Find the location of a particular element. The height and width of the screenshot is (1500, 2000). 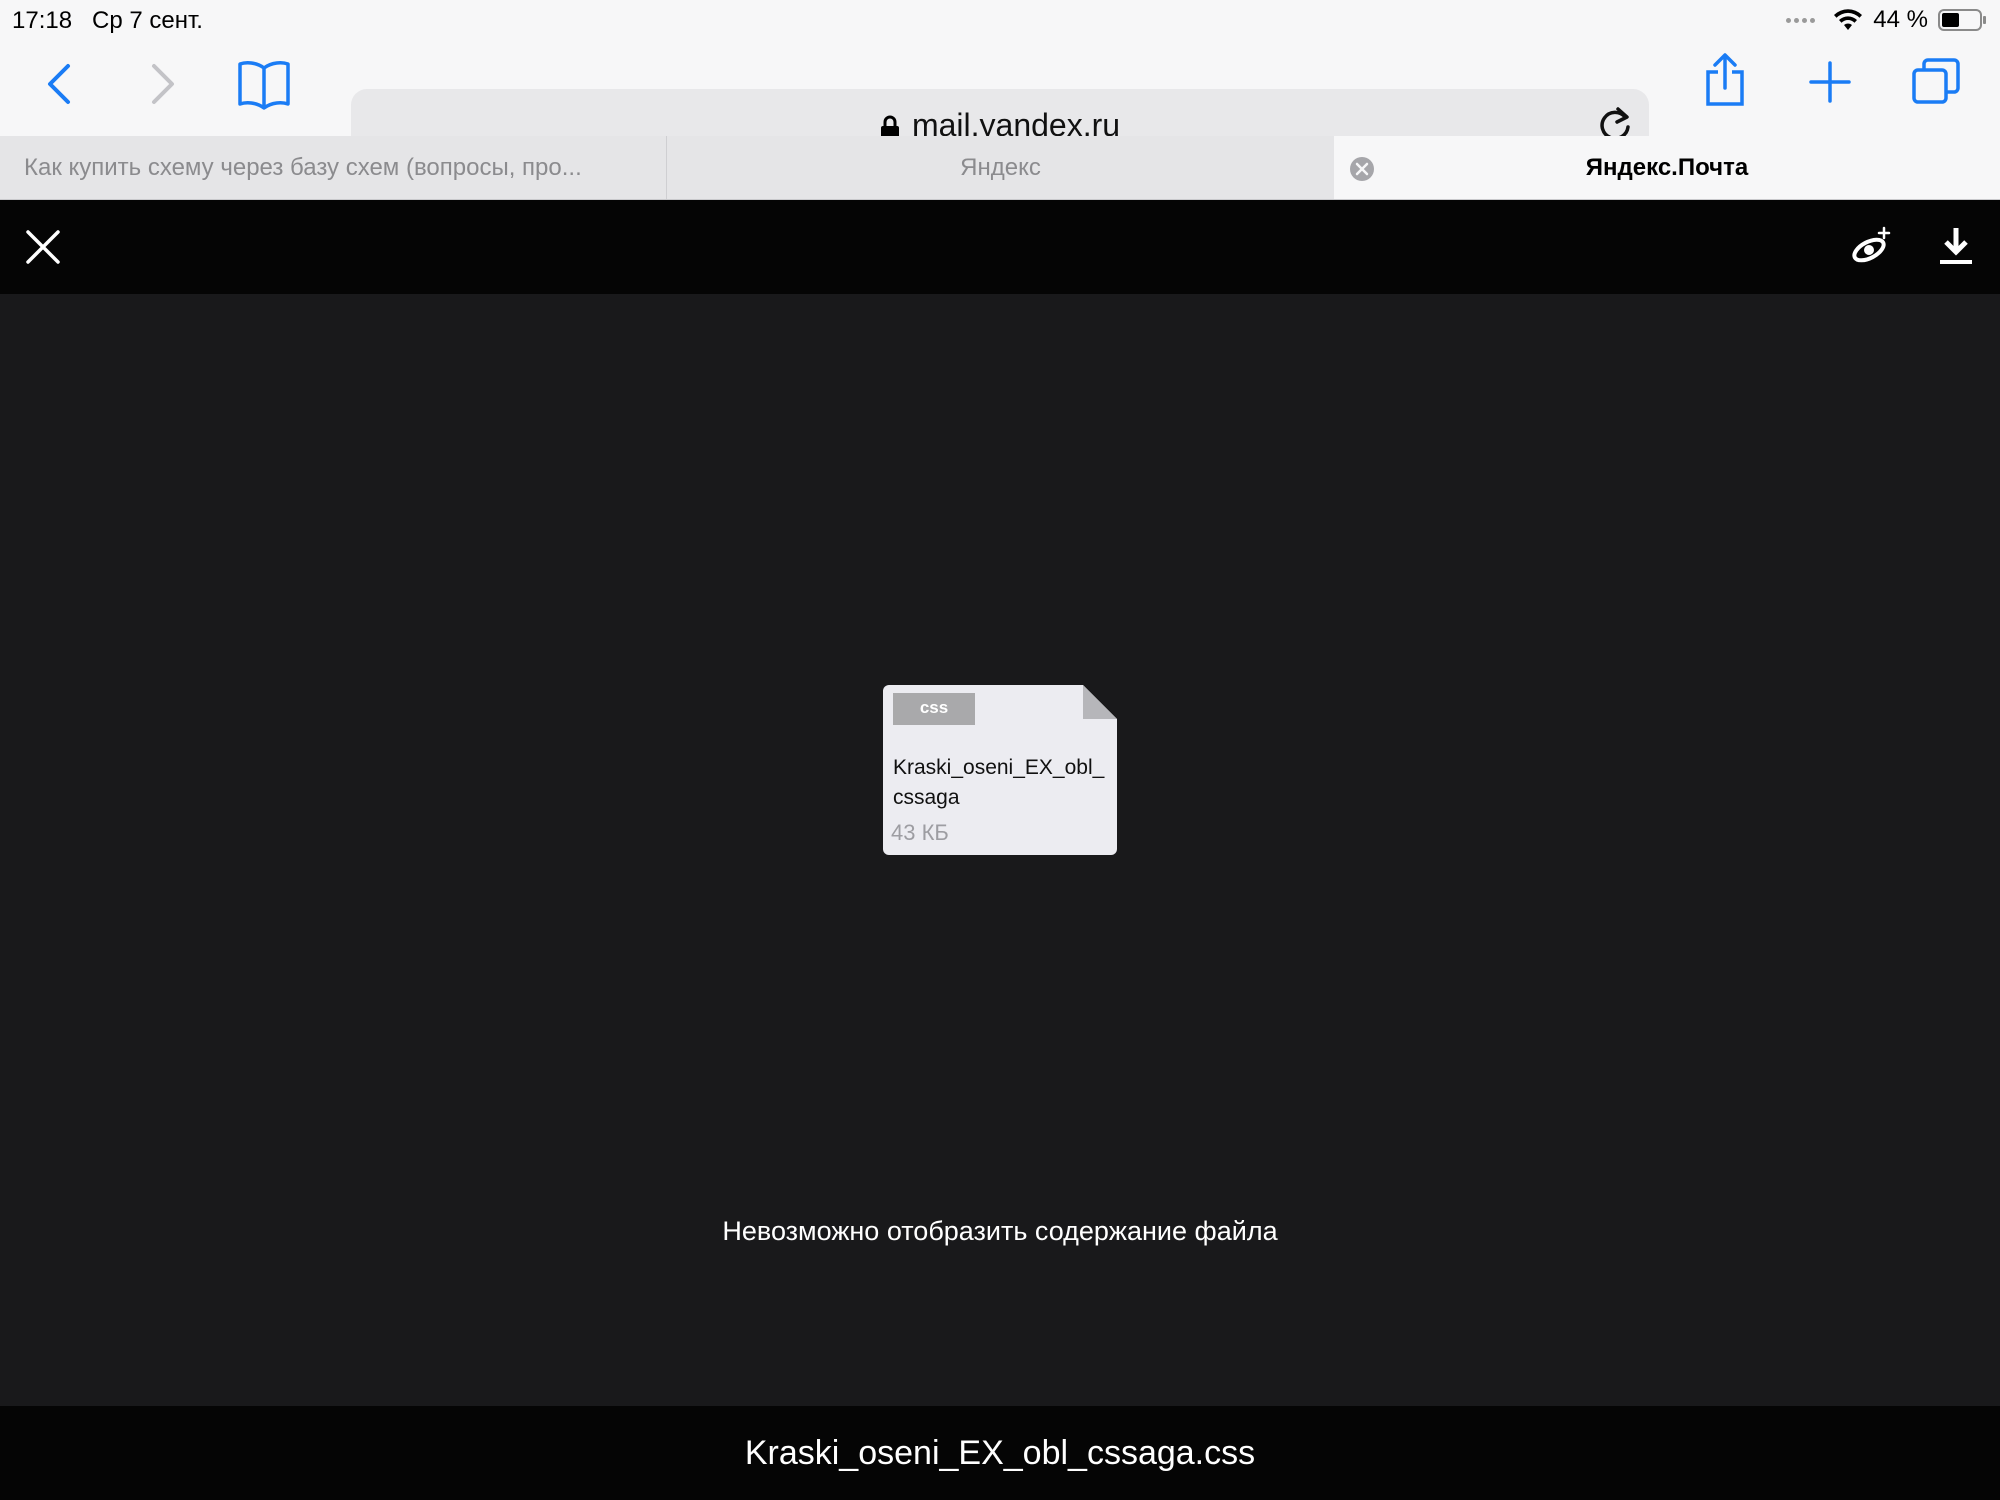

wifi-icon is located at coordinates (1848, 19).